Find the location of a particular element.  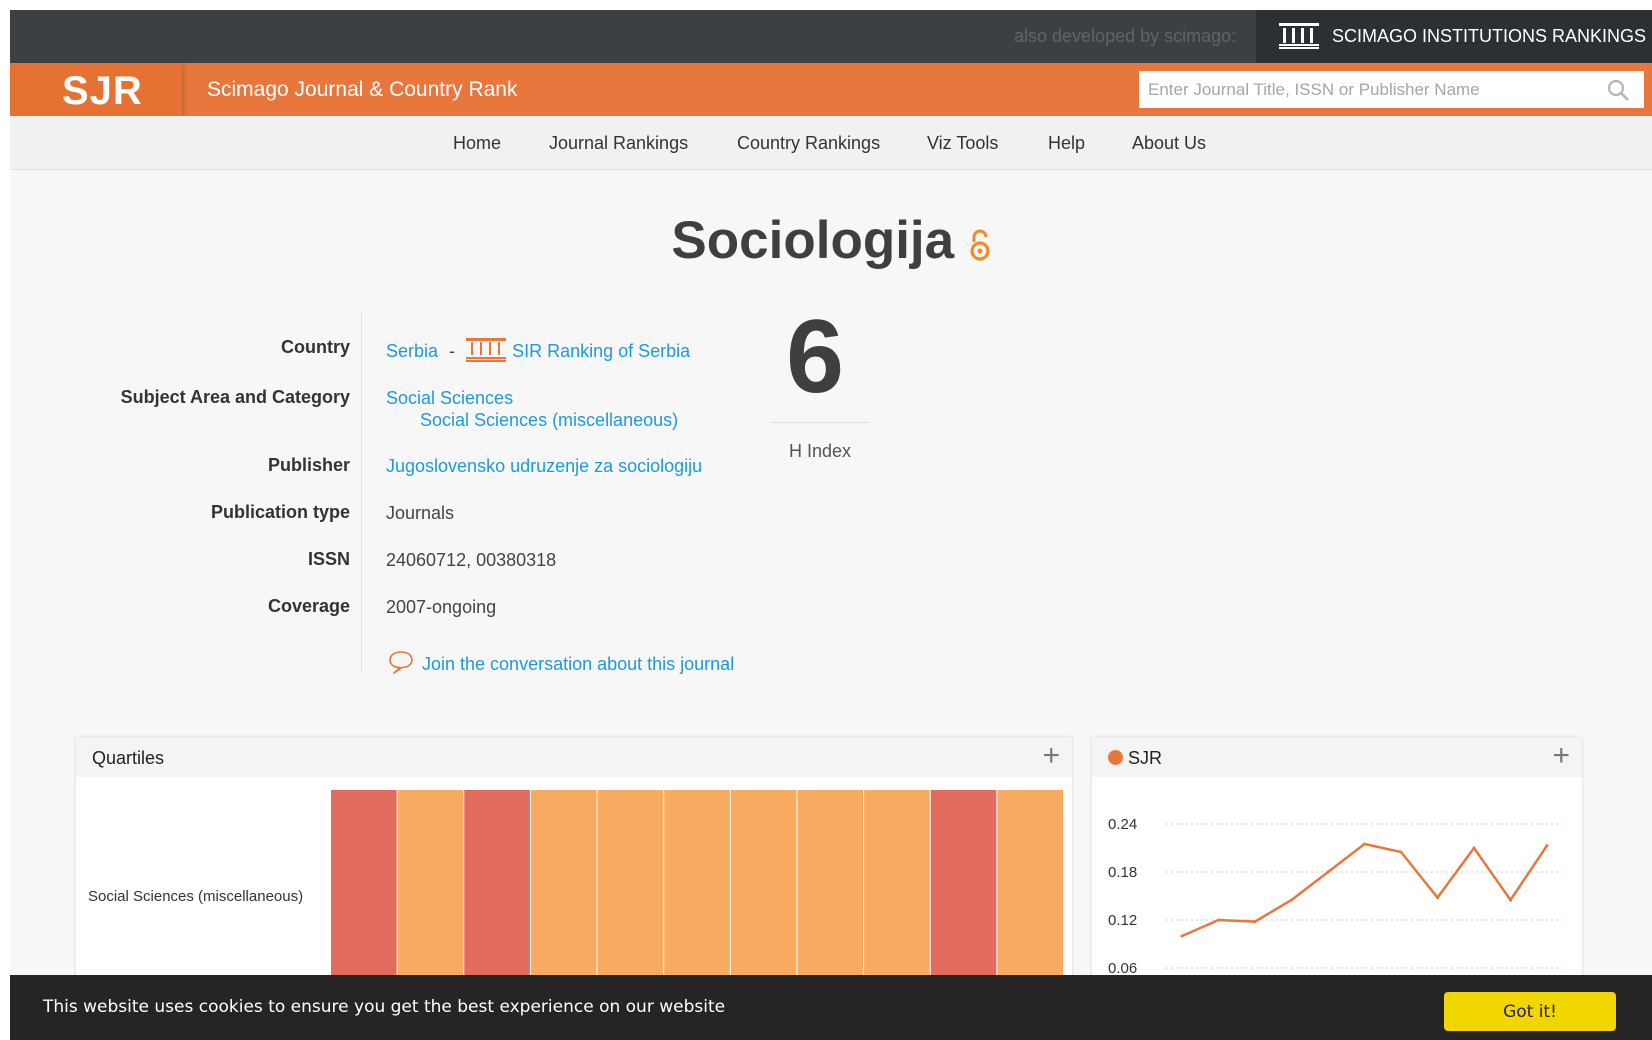

y-tick-label: 0.24 is located at coordinates (1122, 824).